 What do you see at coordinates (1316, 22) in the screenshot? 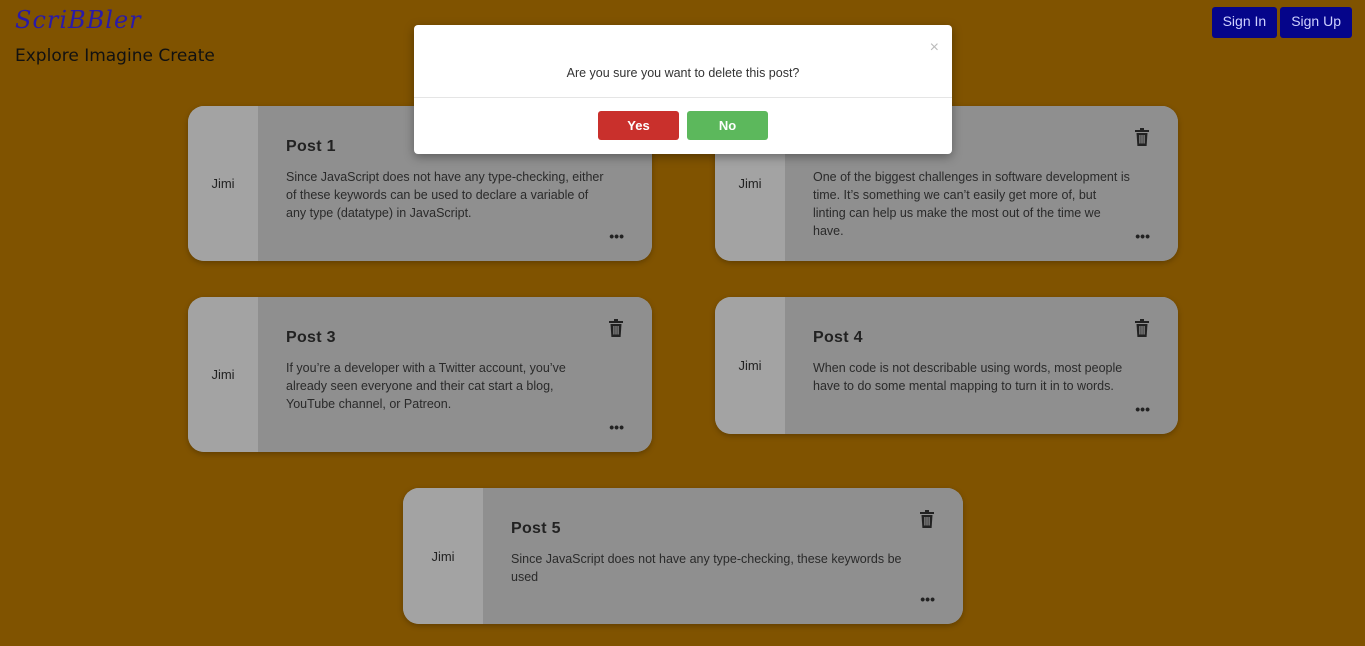
I see `sign-up-button: Sign Up` at bounding box center [1316, 22].